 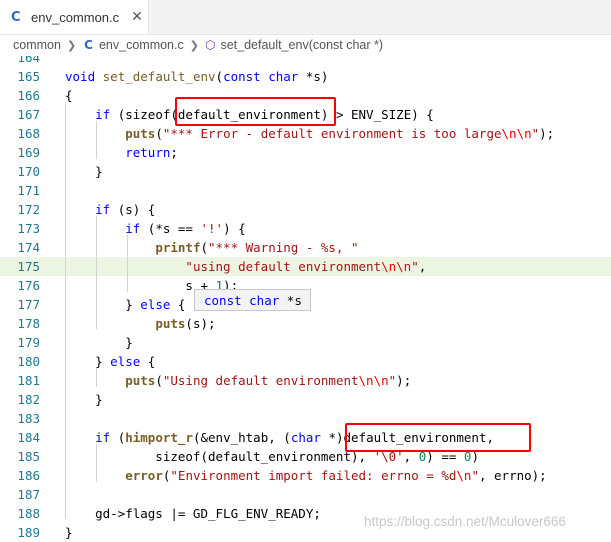 I want to click on line-number: 182, so click(x=28, y=399).